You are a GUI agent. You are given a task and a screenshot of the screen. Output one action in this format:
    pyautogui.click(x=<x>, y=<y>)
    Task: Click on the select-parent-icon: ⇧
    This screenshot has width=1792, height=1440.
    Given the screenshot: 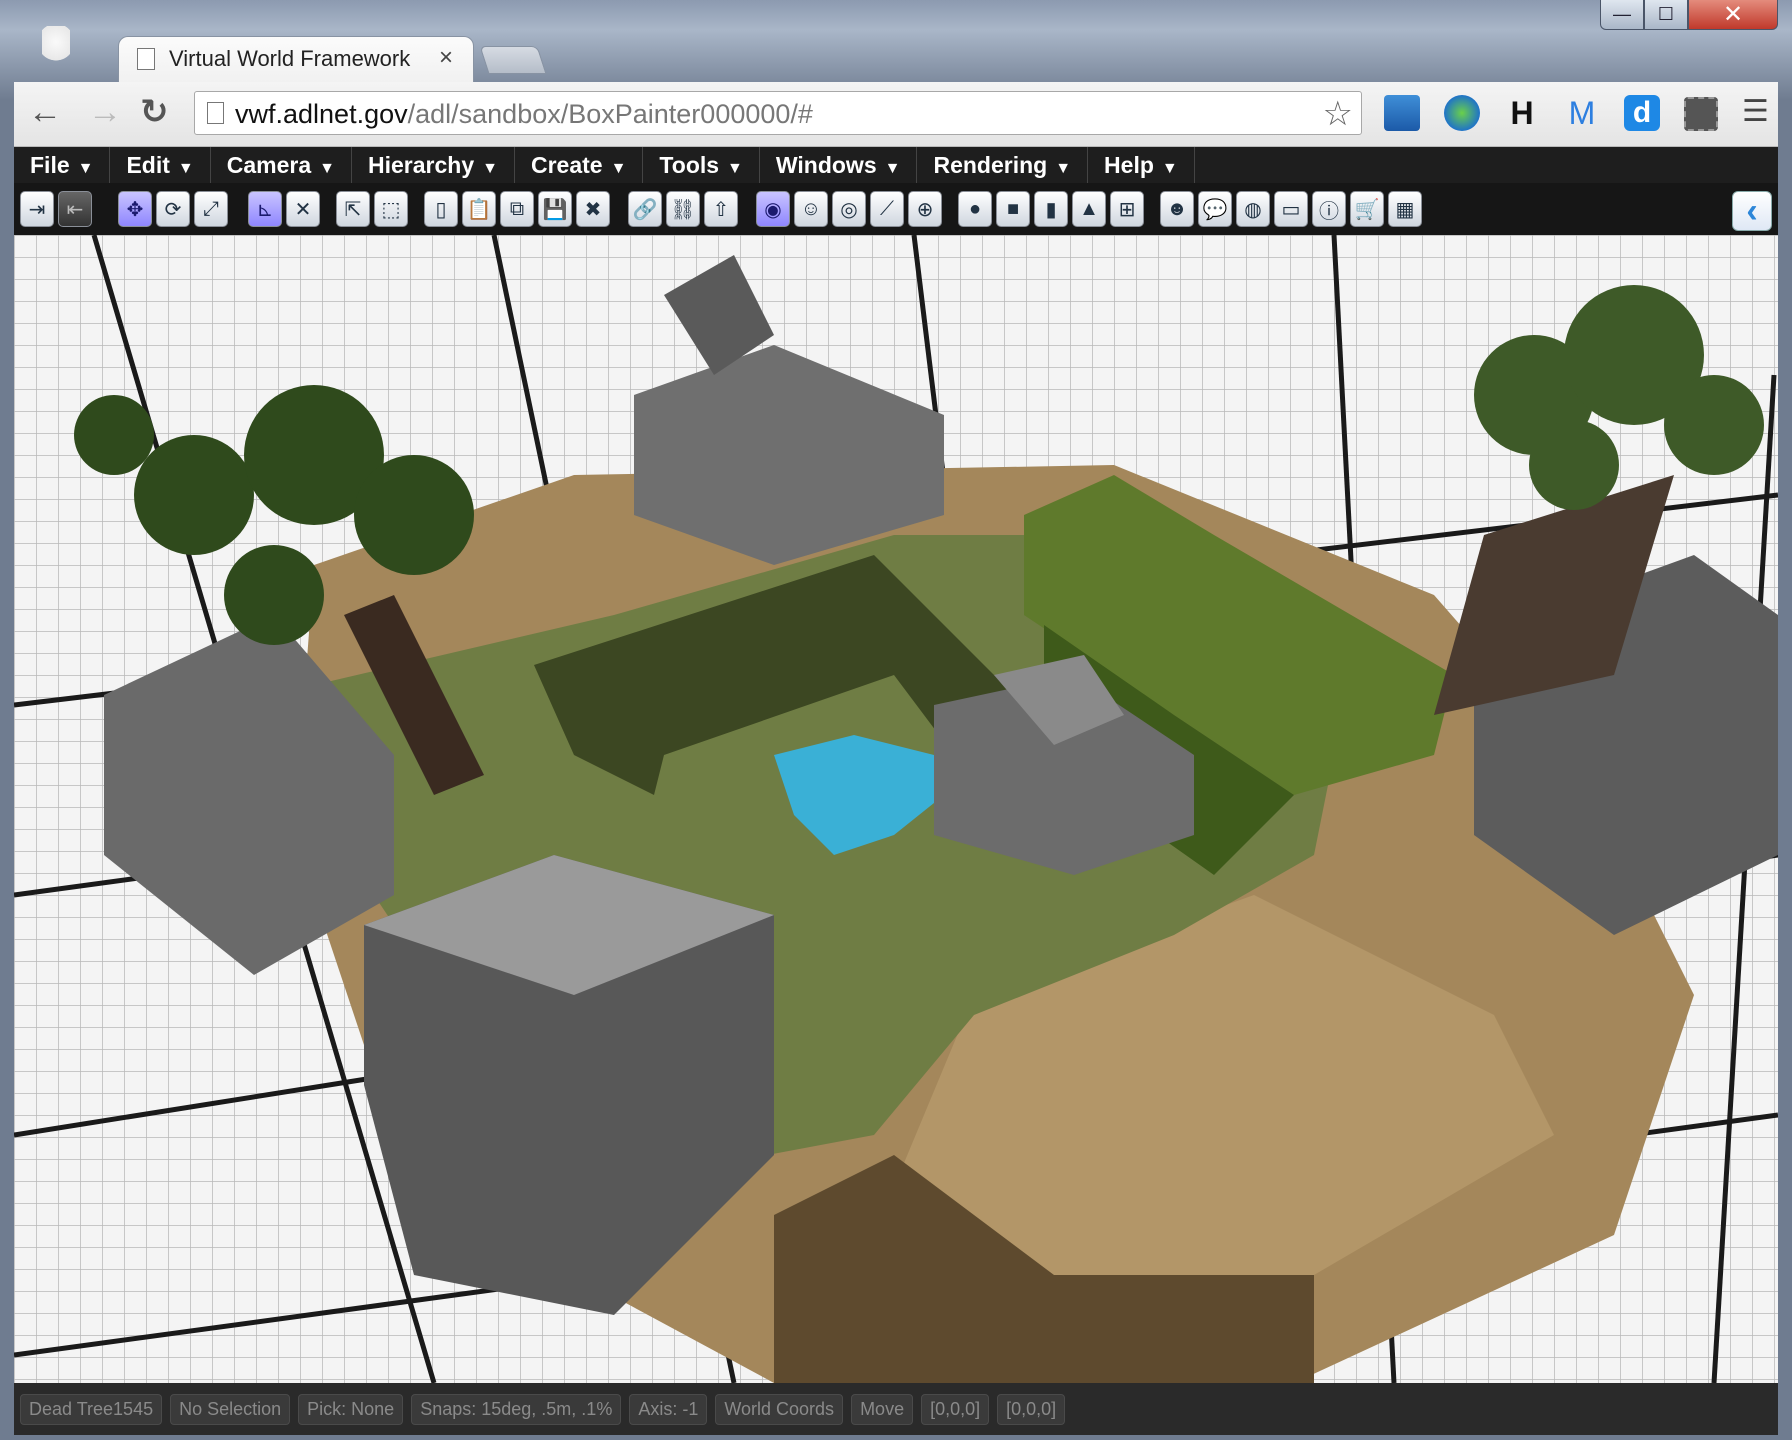 What is the action you would take?
    pyautogui.click(x=721, y=209)
    